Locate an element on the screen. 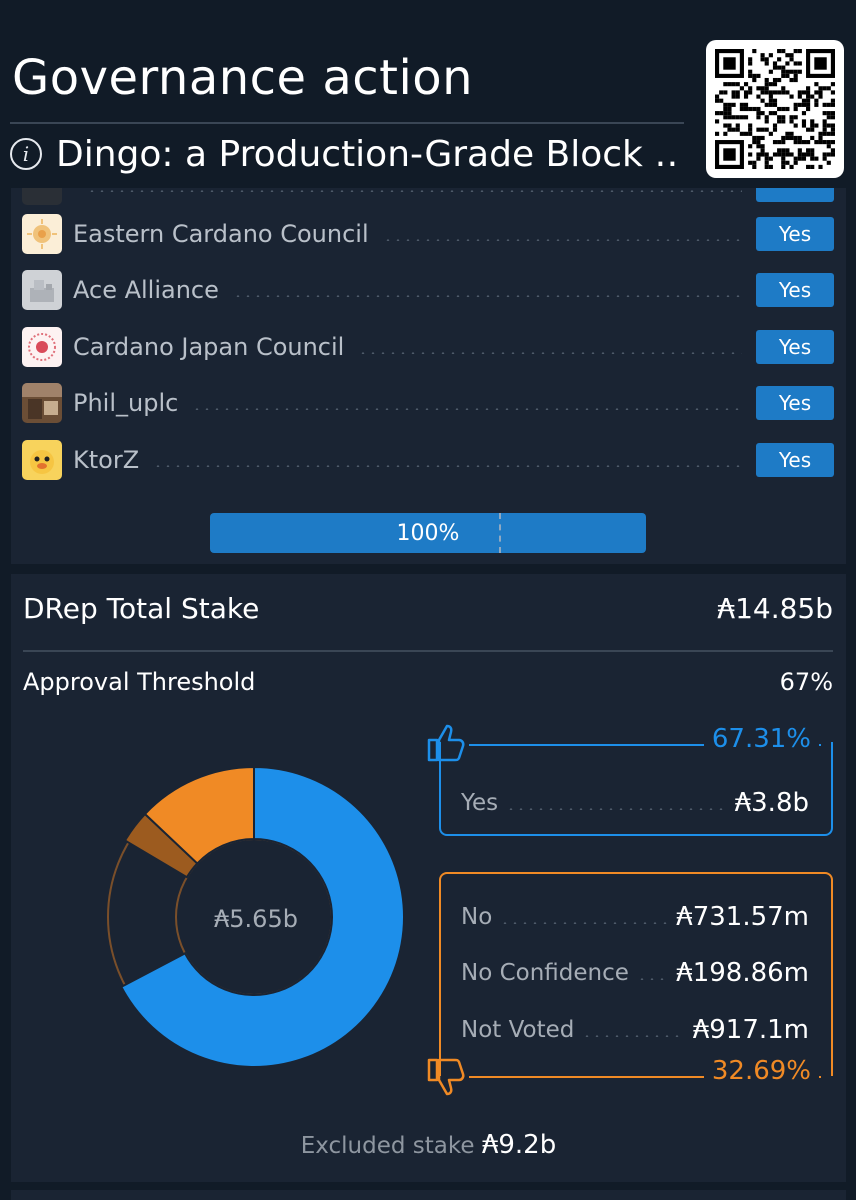 This screenshot has height=1200, width=856. yes-group-header: 67.31% is located at coordinates (625, 745).